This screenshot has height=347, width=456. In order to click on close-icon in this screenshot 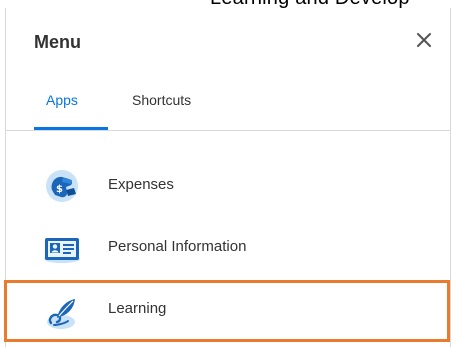, I will do `click(424, 40)`.